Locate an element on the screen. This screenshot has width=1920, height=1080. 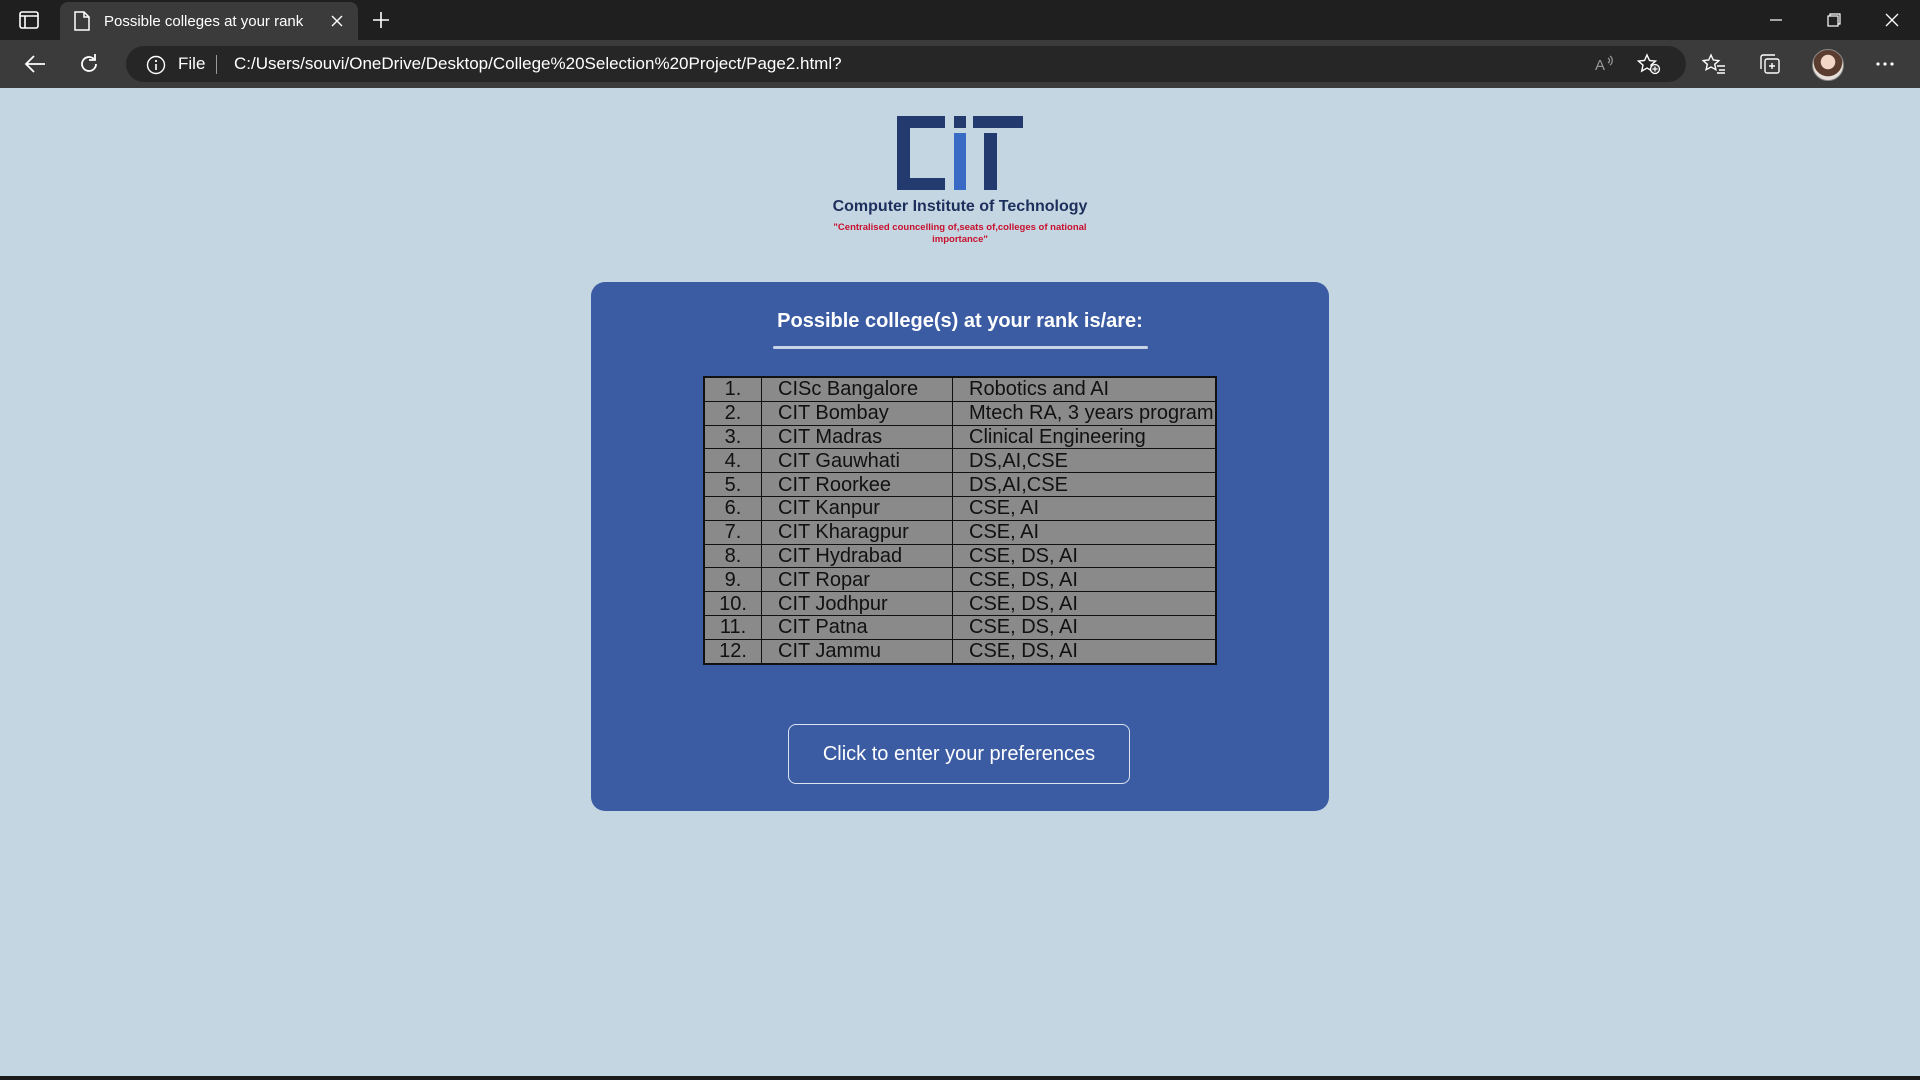
rank-number-cell: 3. is located at coordinates (732, 437).